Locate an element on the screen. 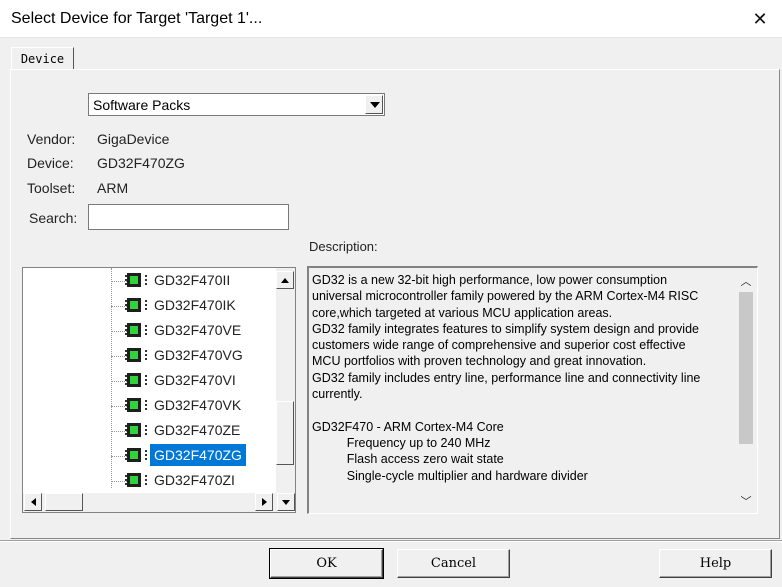 Image resolution: width=782 pixels, height=587 pixels. description-scrollbar: ︿ ﹀ is located at coordinates (746, 390).